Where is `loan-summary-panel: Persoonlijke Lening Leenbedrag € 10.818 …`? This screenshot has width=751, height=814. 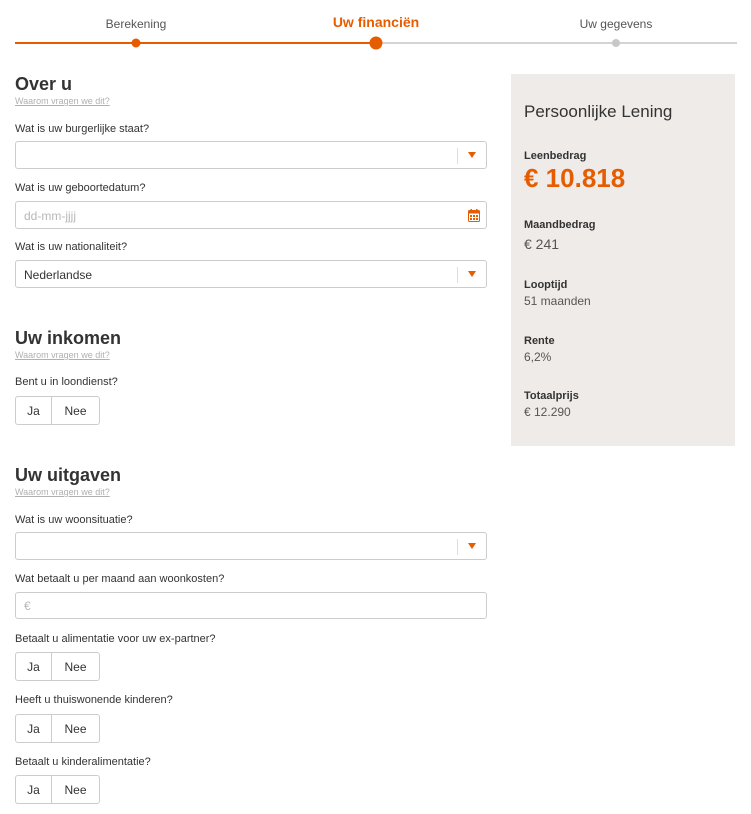
loan-summary-panel: Persoonlijke Lening Leenbedrag € 10.818 … is located at coordinates (623, 260).